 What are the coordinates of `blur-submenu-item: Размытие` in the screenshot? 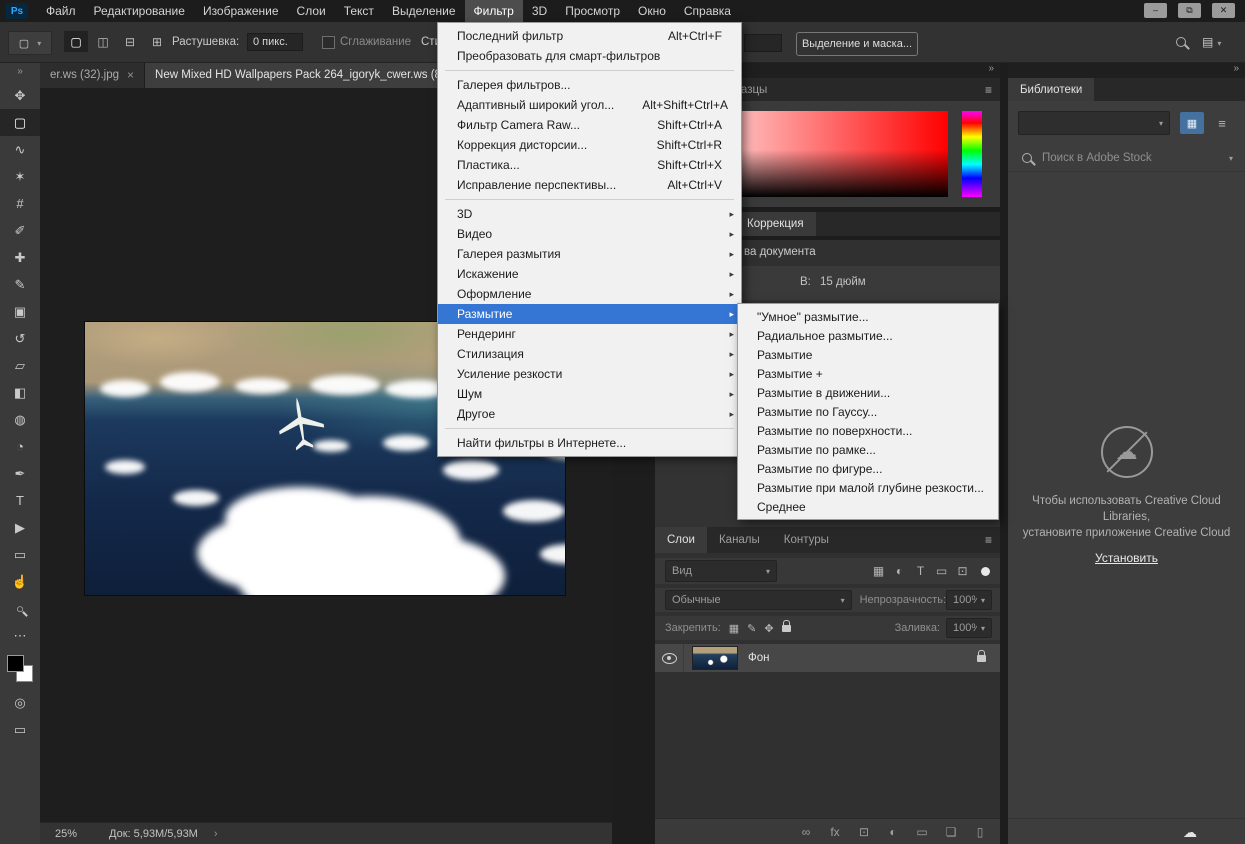 It's located at (868, 354).